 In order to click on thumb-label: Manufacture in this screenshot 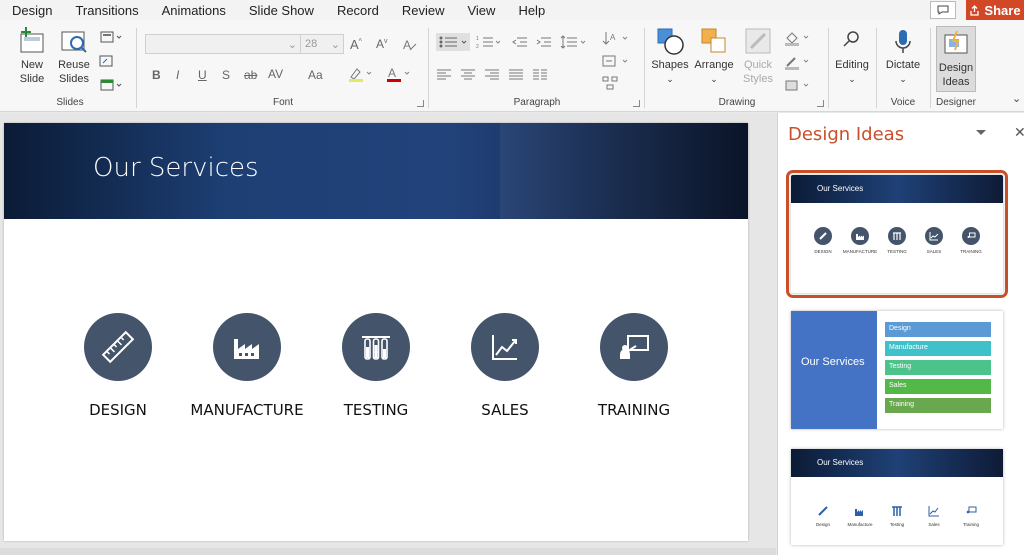, I will do `click(860, 524)`.